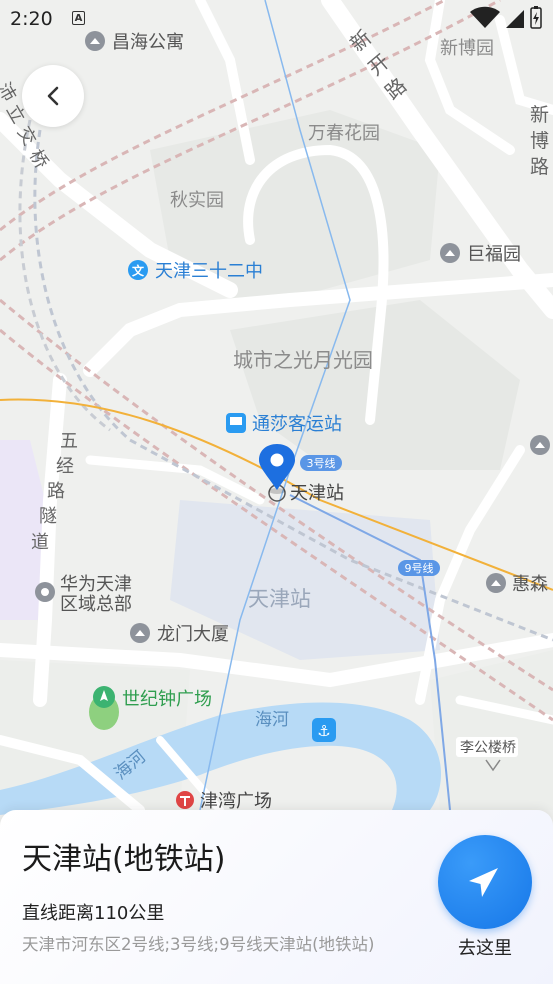  I want to click on school-icon: 文, so click(138, 270).